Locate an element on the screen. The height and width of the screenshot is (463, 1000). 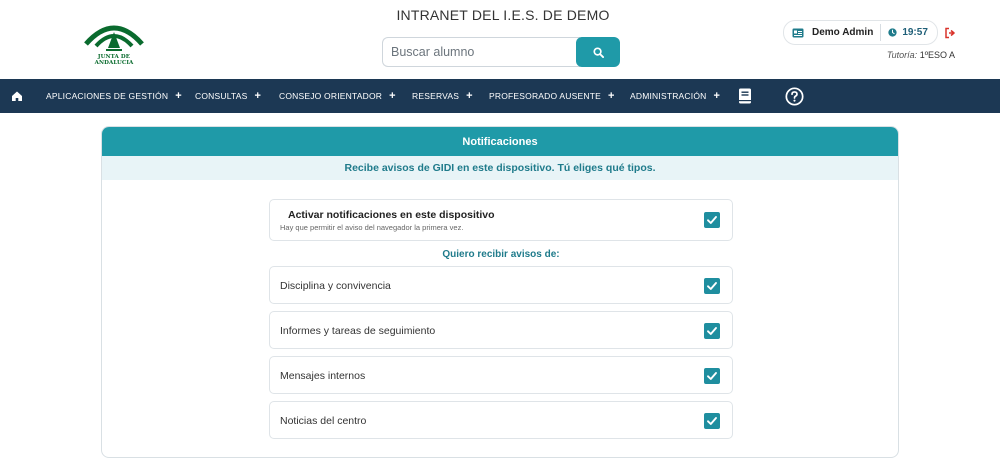
tutoria-info: Tutoría: 1ºESO A is located at coordinates (921, 55).